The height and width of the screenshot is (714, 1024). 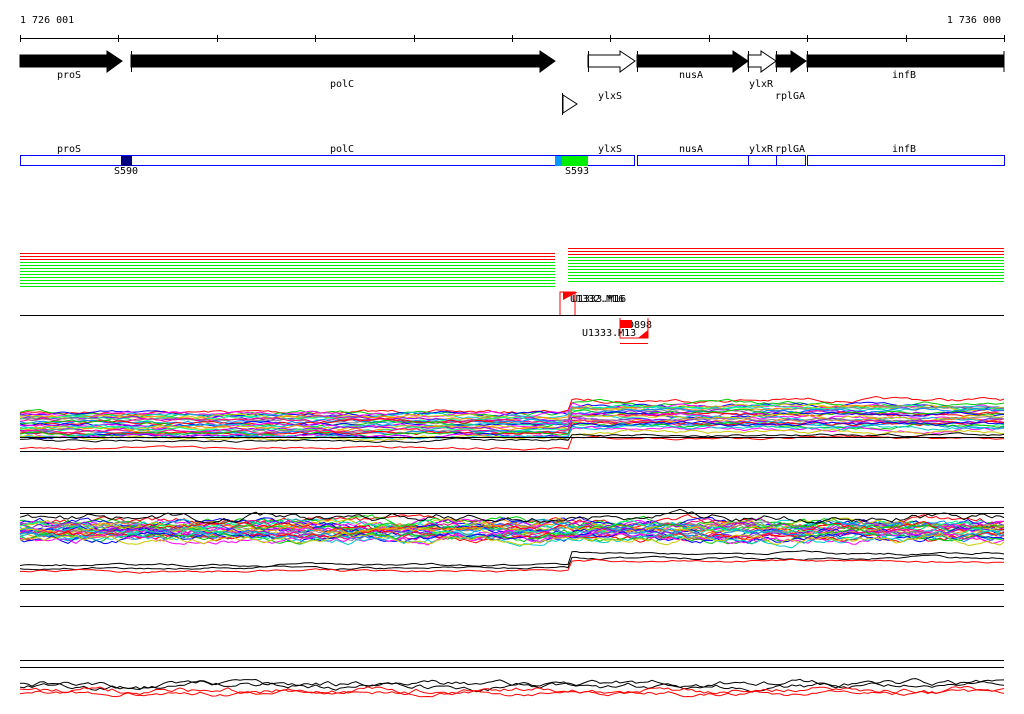 What do you see at coordinates (599, 299) in the screenshot?
I see `feature-label: U1333.M16` at bounding box center [599, 299].